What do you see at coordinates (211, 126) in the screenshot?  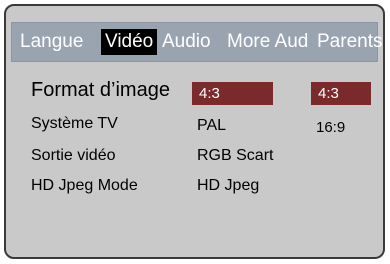 I see `setting-value-systeme-tv: PAL` at bounding box center [211, 126].